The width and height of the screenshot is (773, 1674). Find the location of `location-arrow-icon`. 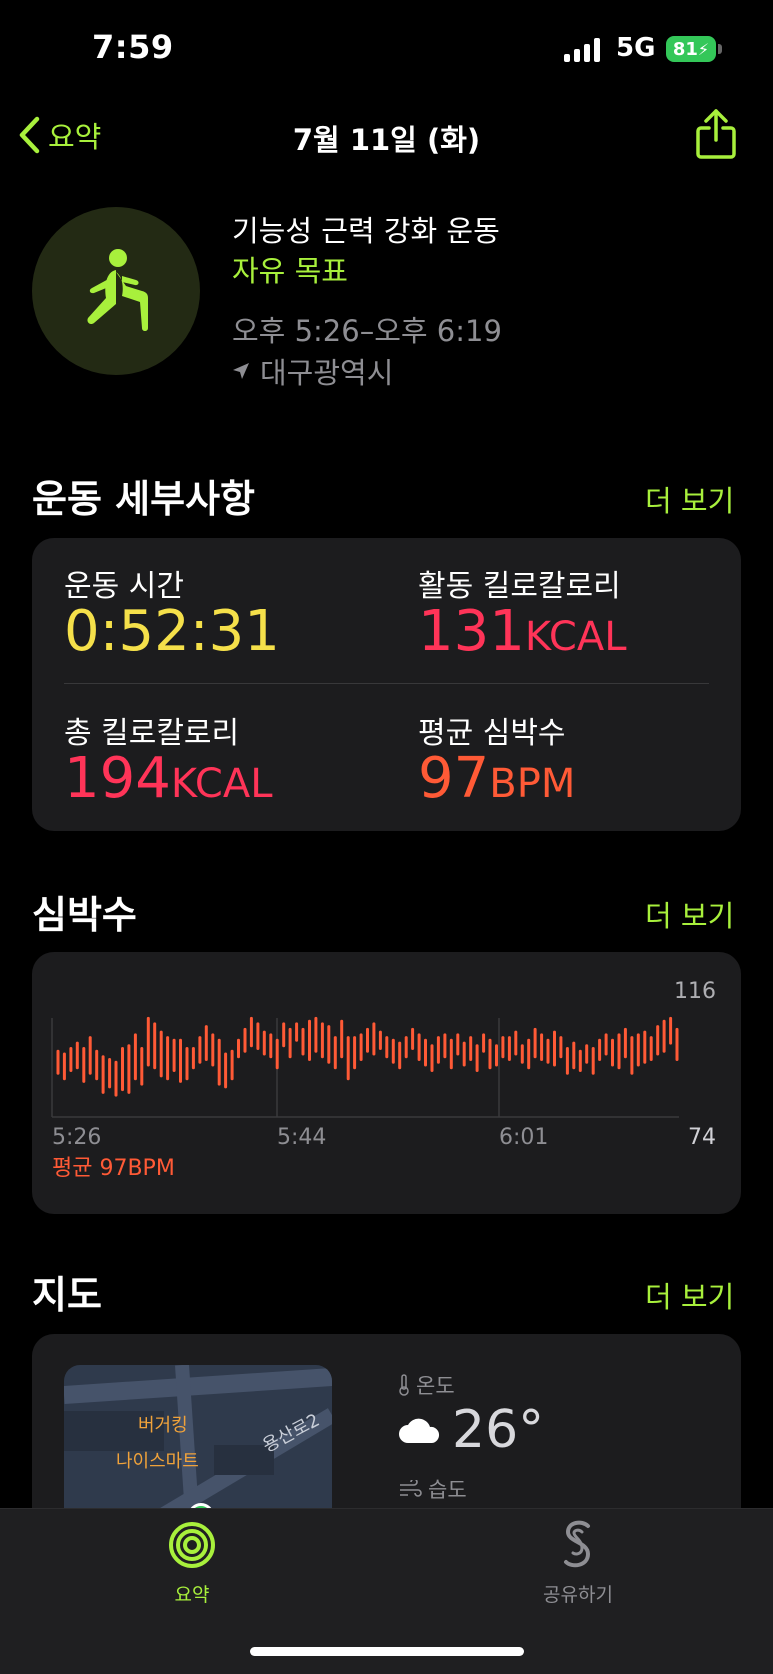

location-arrow-icon is located at coordinates (241, 371).